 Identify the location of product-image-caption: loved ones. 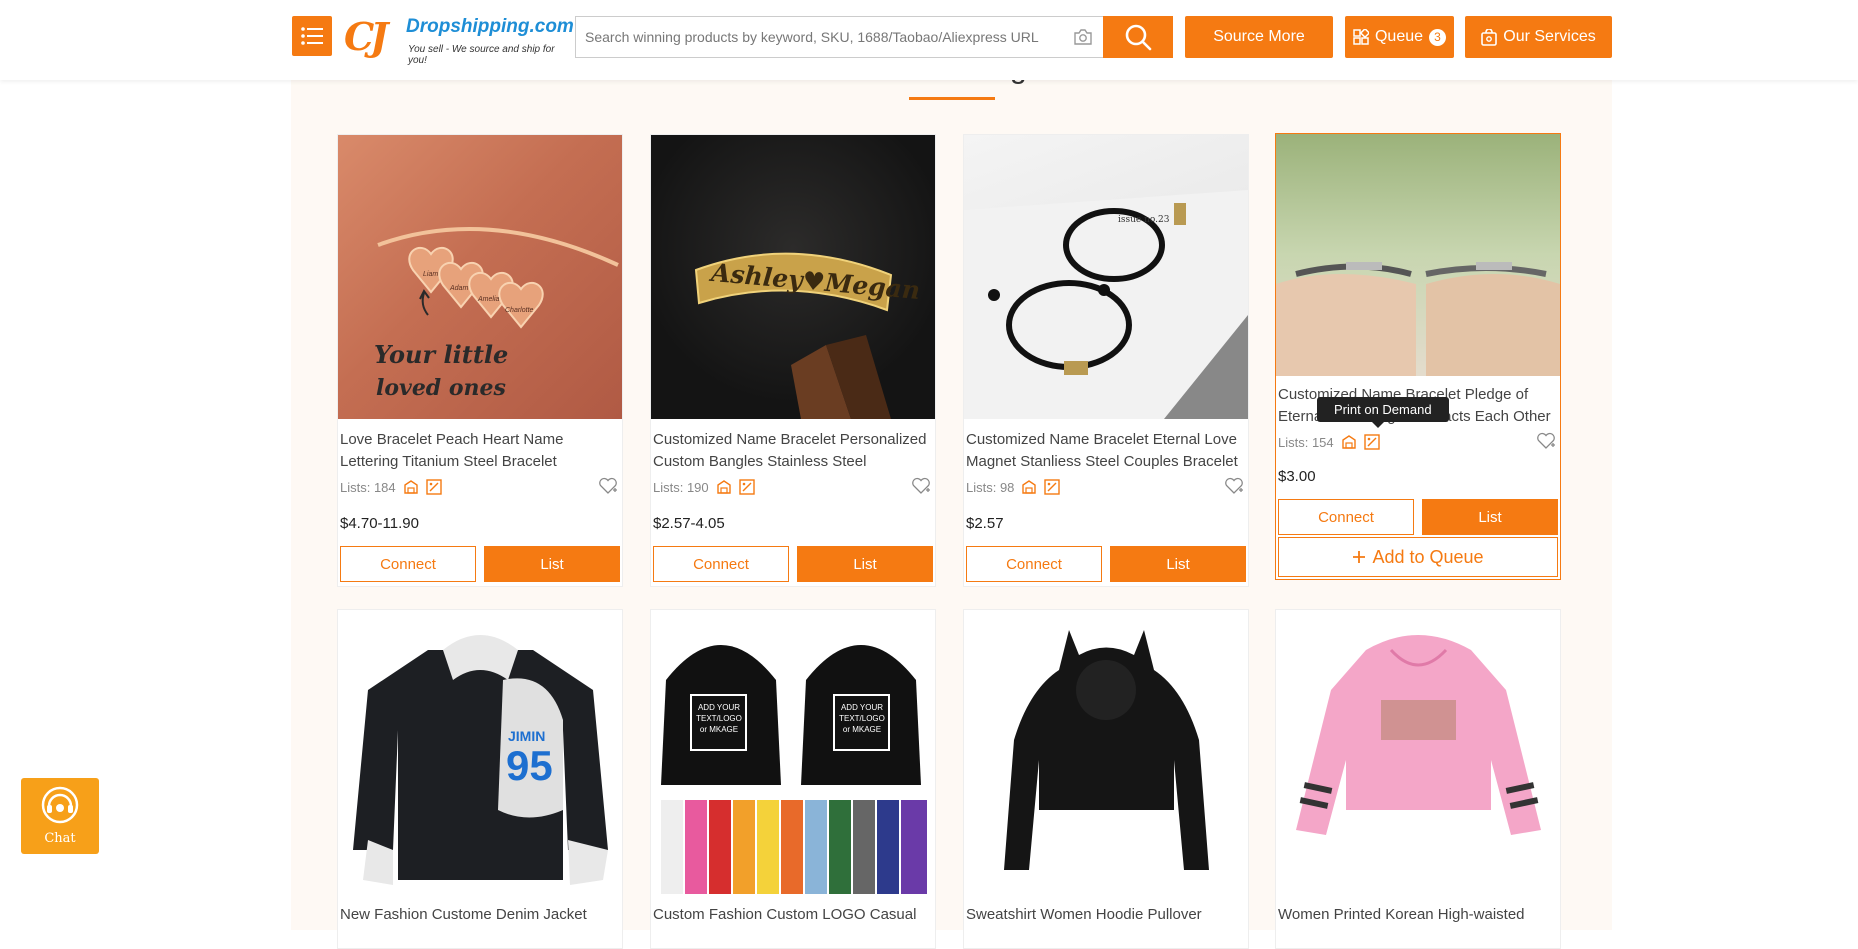
(441, 388).